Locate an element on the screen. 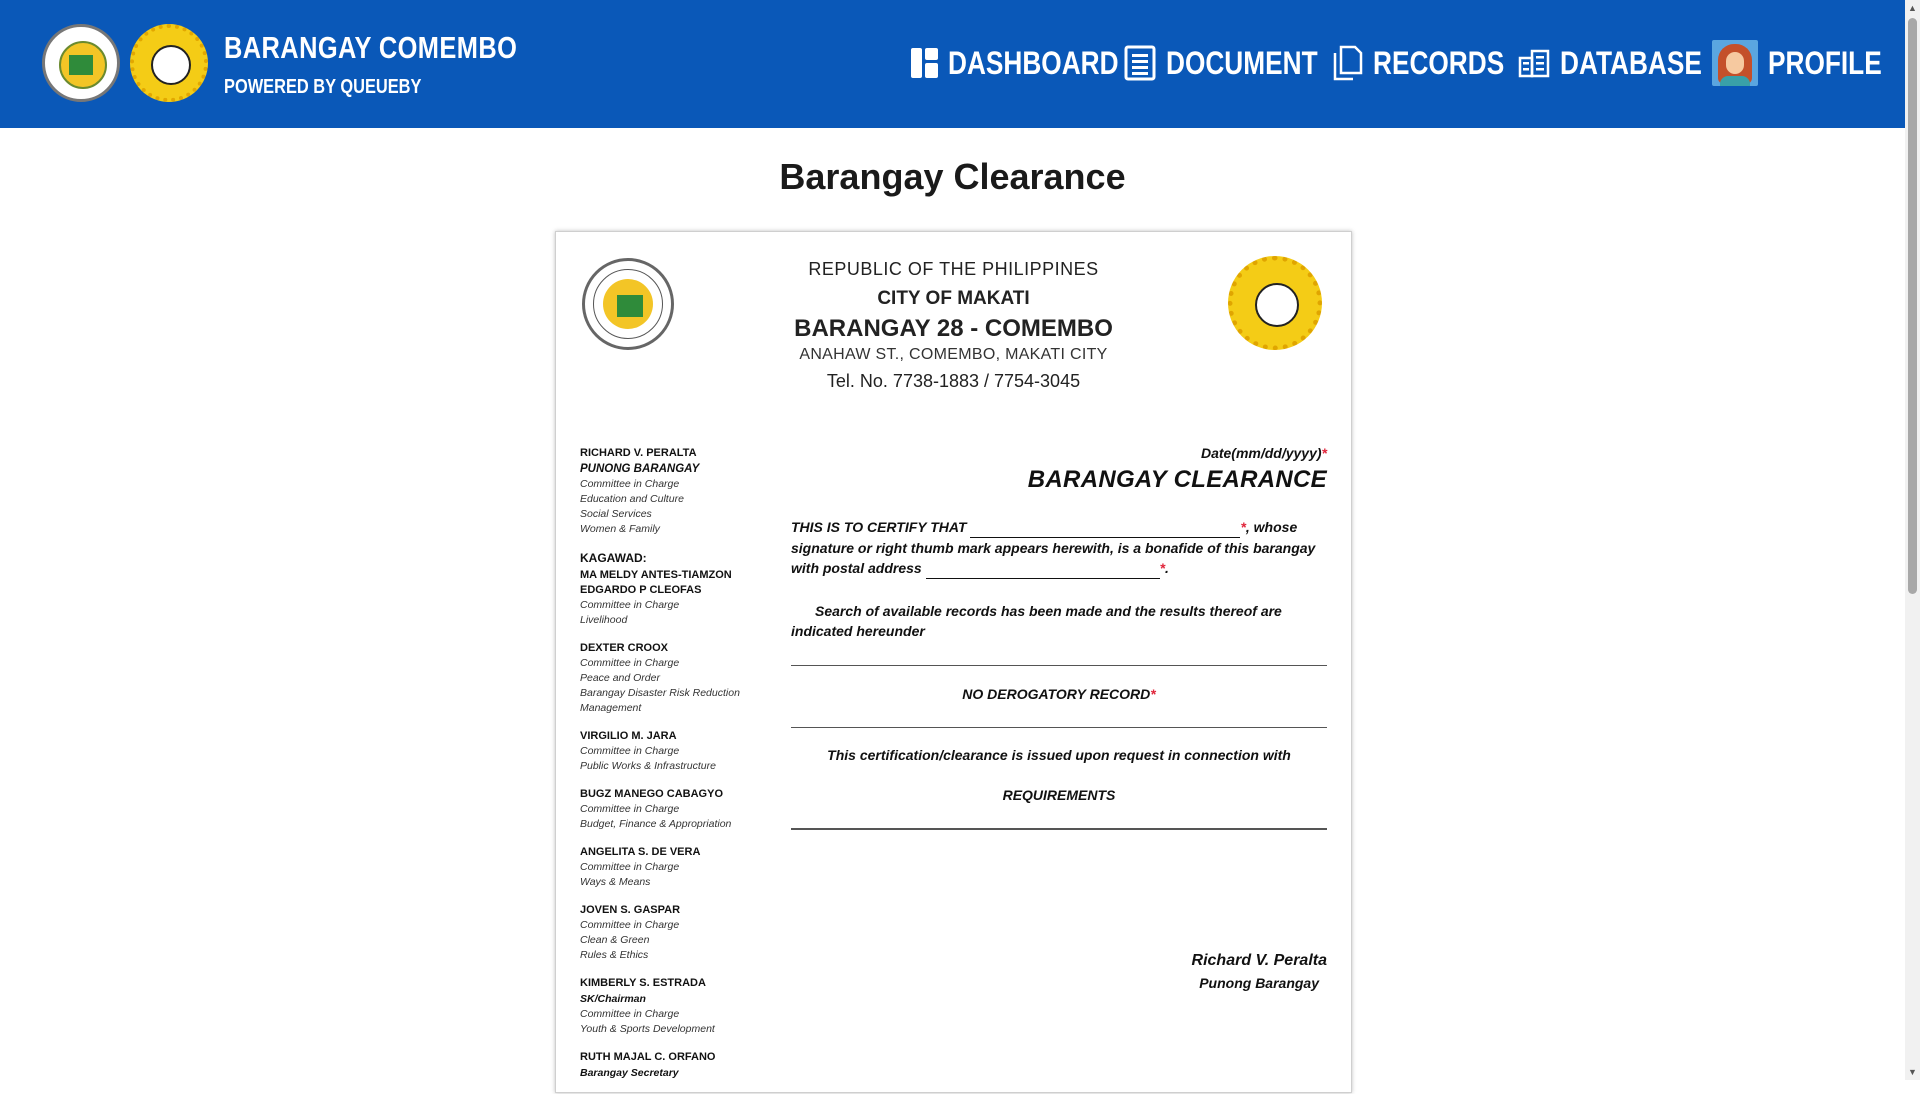  official-name: EDGARDO P CLEOFAS is located at coordinates (641, 590).